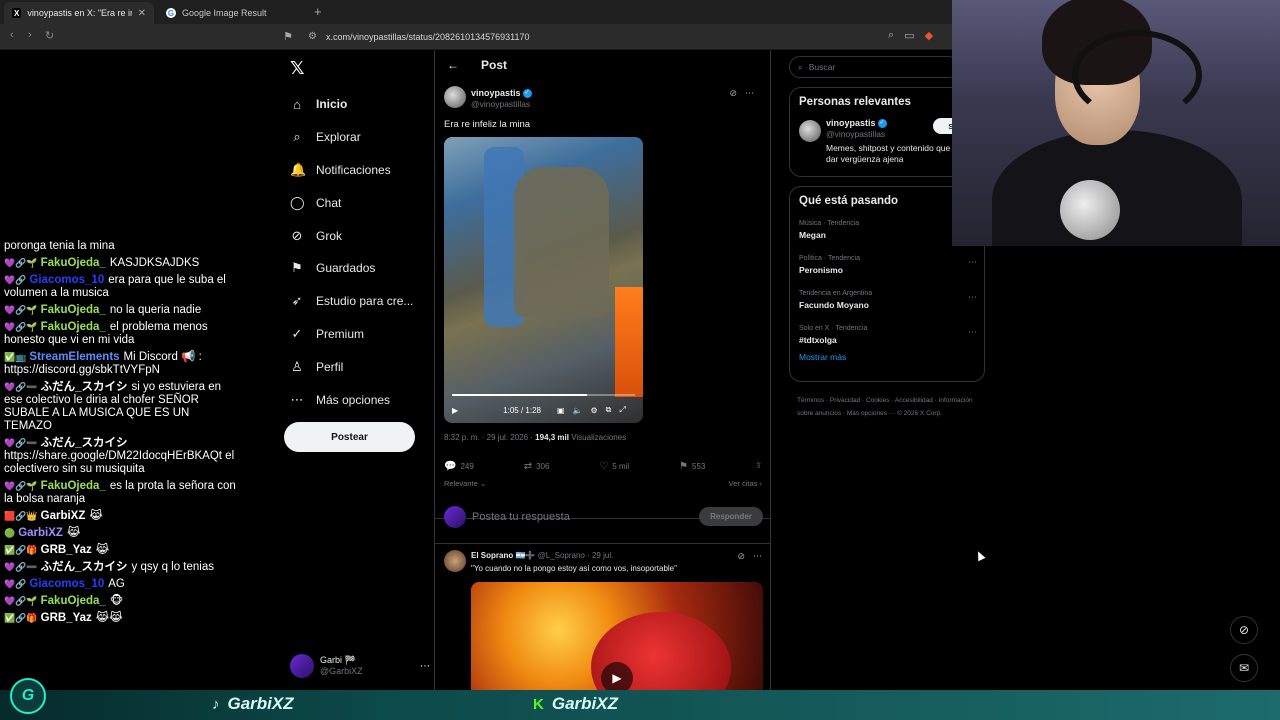 This screenshot has height=720, width=1280. I want to click on messages-float-button: ✉, so click(1244, 668).